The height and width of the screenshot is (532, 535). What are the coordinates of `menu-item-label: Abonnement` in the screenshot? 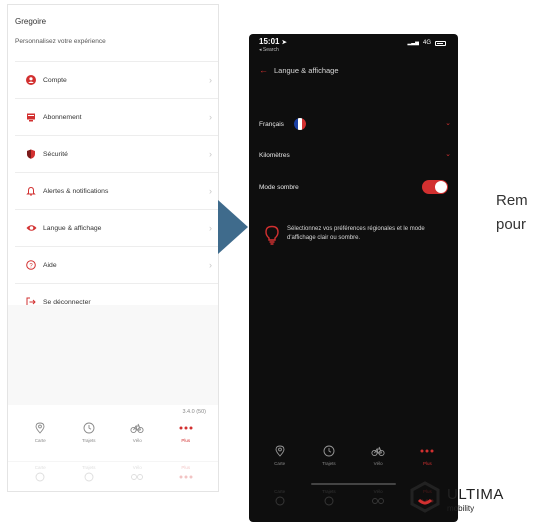 It's located at (62, 117).